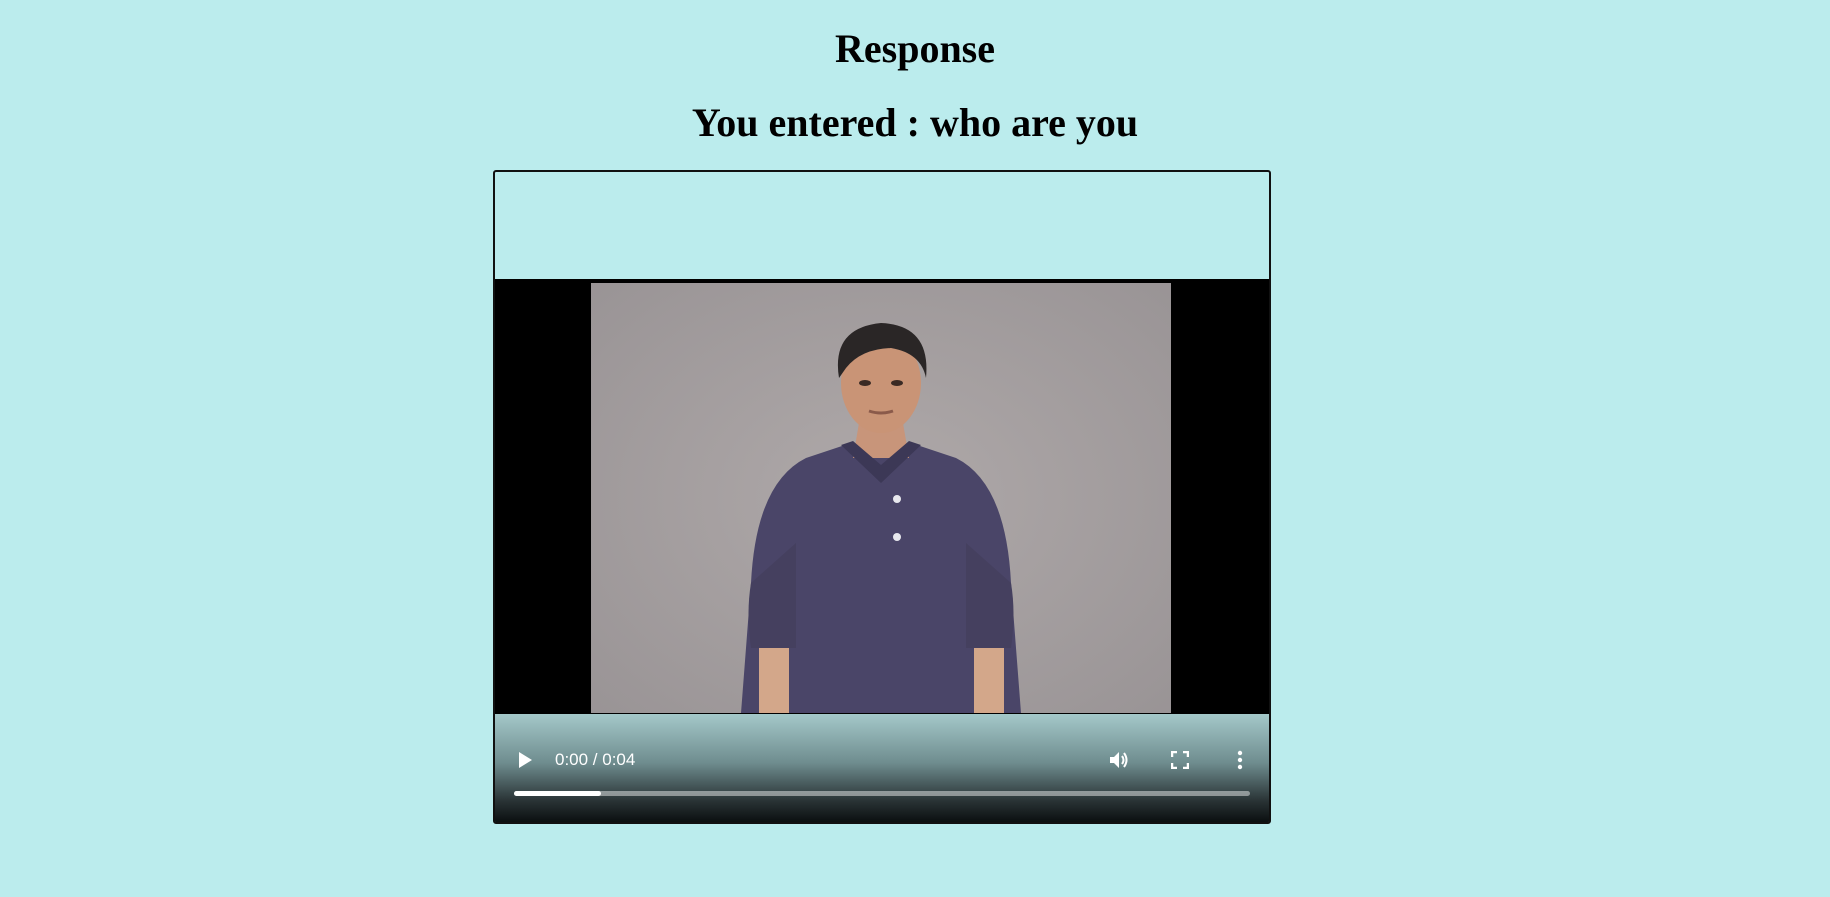 This screenshot has height=897, width=1830. I want to click on time-display: 0:00 / 0:04, so click(595, 759).